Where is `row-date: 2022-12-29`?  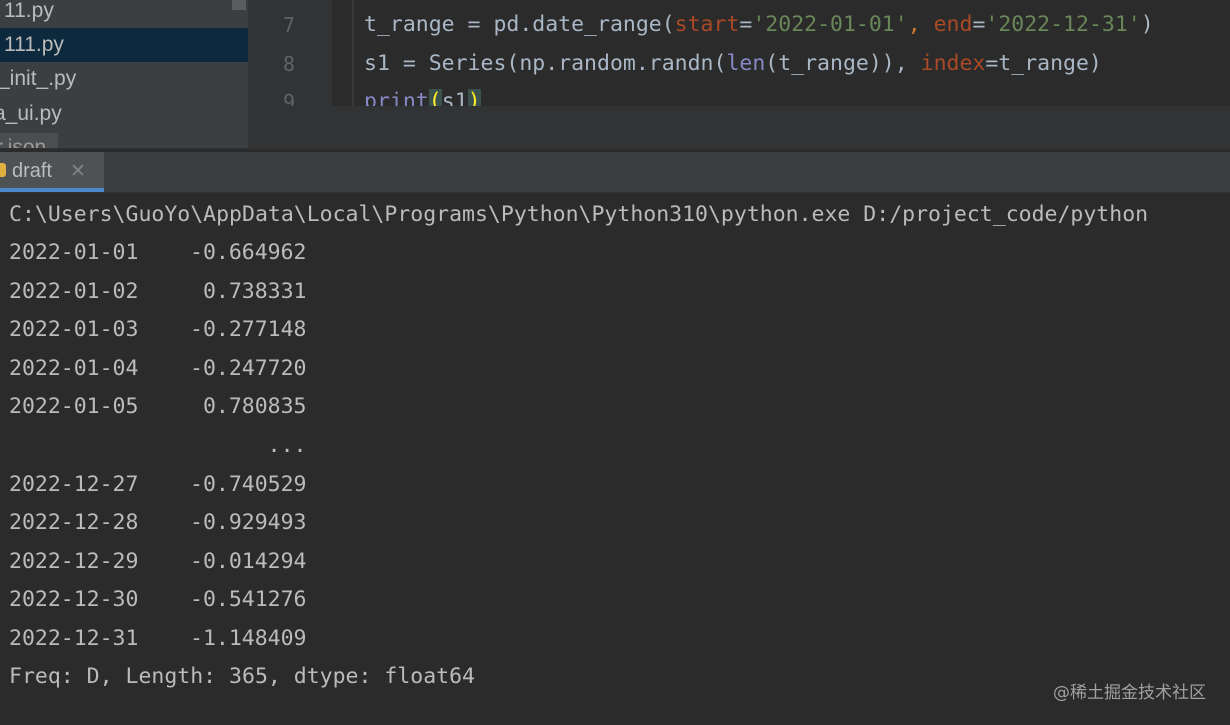
row-date: 2022-12-29 is located at coordinates (74, 561).